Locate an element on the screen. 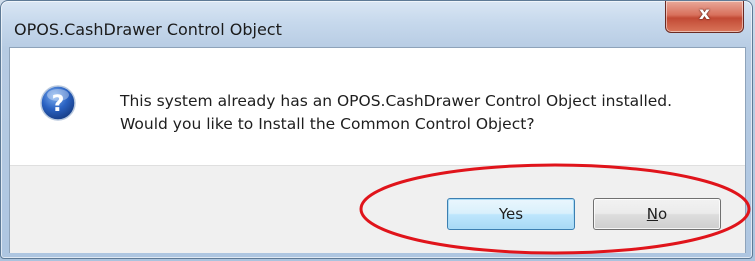  no-button-label: o is located at coordinates (663, 214).